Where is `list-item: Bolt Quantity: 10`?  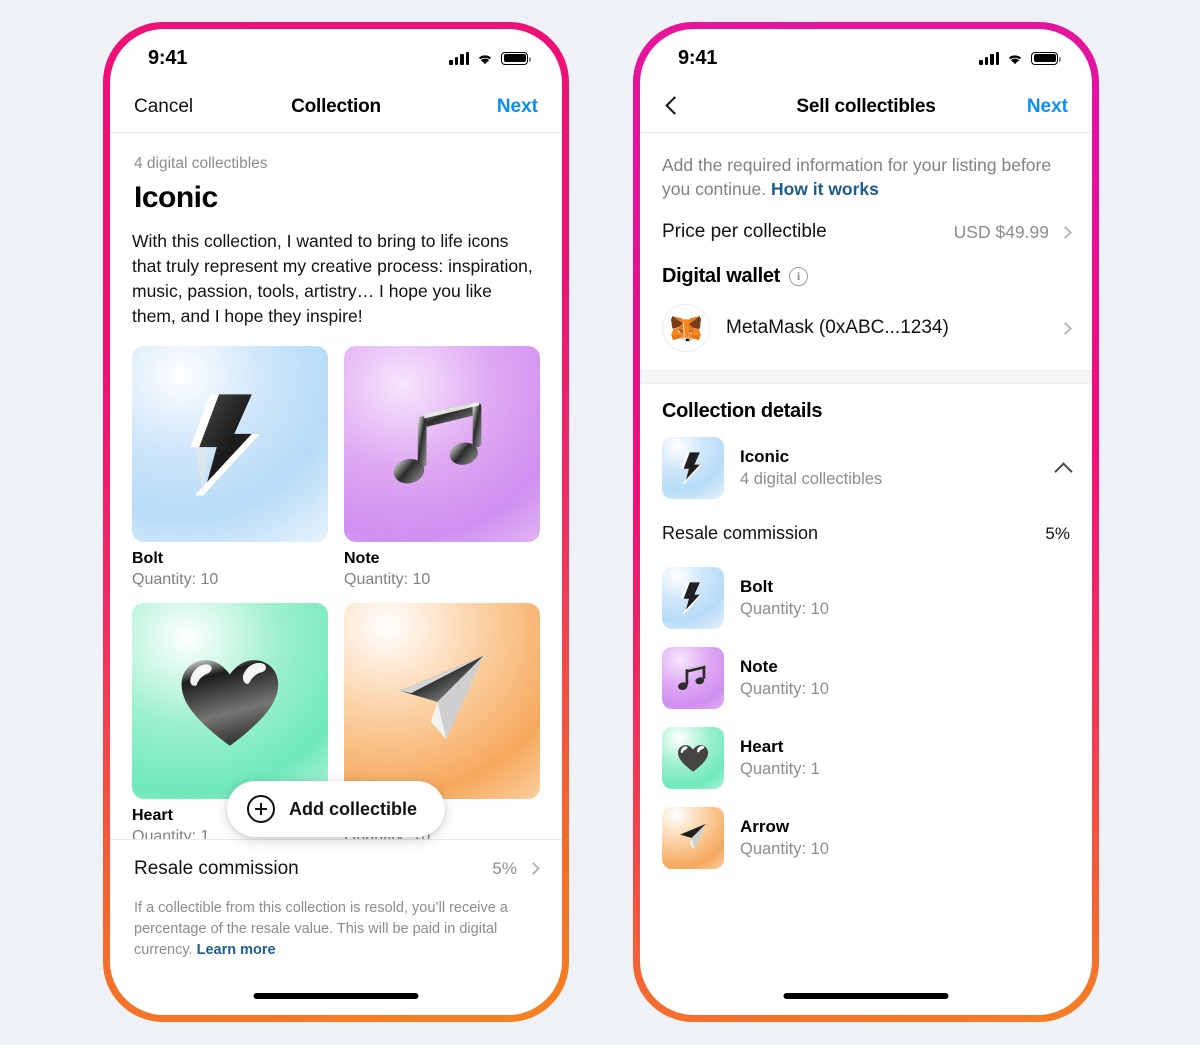 list-item: Bolt Quantity: 10 is located at coordinates (866, 598).